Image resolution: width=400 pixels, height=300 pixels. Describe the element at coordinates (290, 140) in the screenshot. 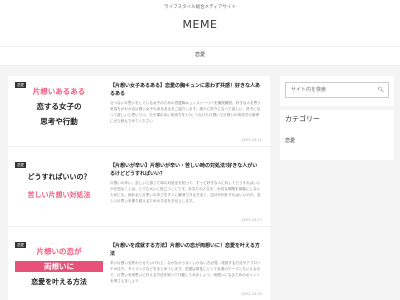

I see `category-link-romance: 恋愛` at that location.